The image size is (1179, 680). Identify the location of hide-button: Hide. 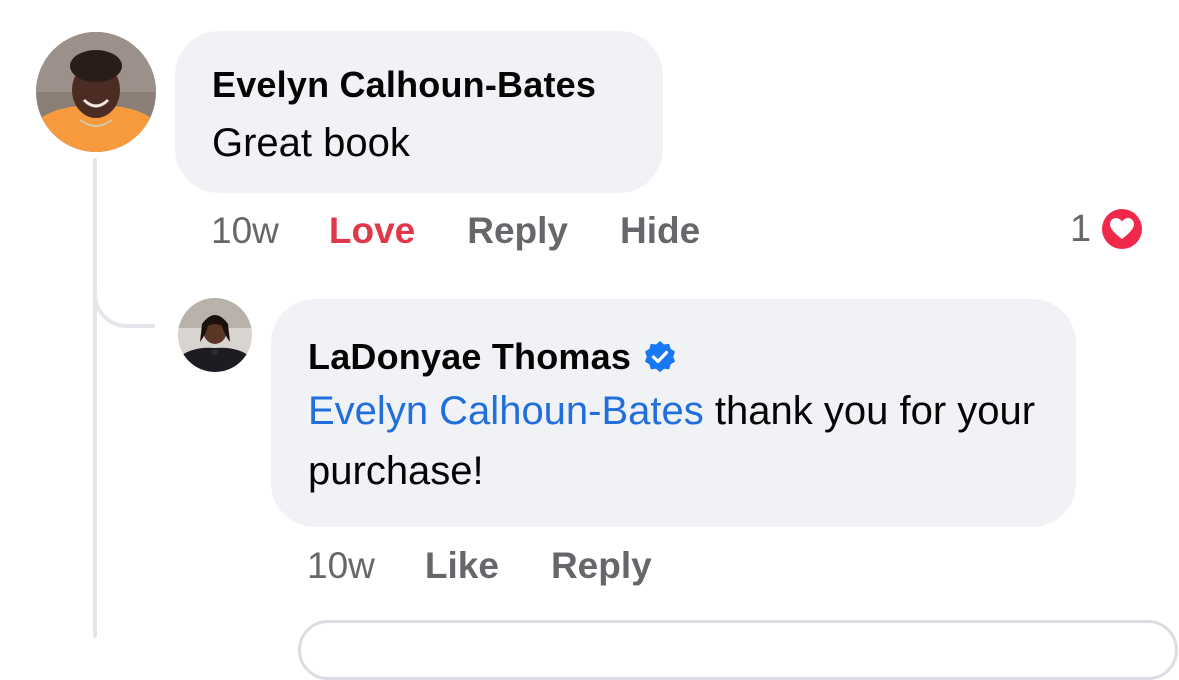
(660, 231).